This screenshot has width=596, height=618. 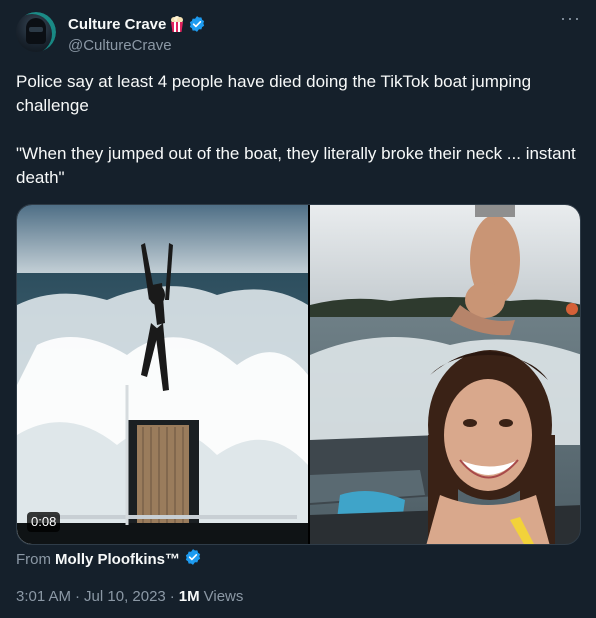 I want to click on author-names: Culture Crave @CultureCrave, so click(x=137, y=34).